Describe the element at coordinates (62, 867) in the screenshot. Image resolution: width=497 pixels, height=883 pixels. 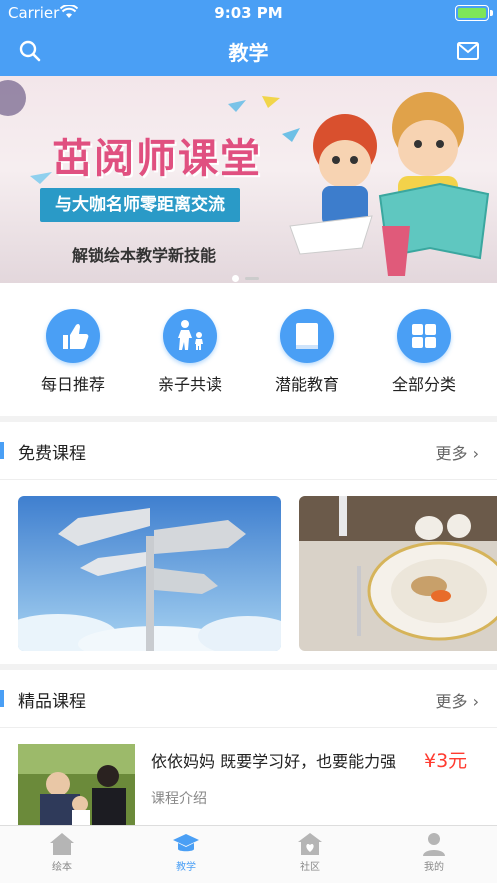
I see `tab-label: 绘本` at that location.